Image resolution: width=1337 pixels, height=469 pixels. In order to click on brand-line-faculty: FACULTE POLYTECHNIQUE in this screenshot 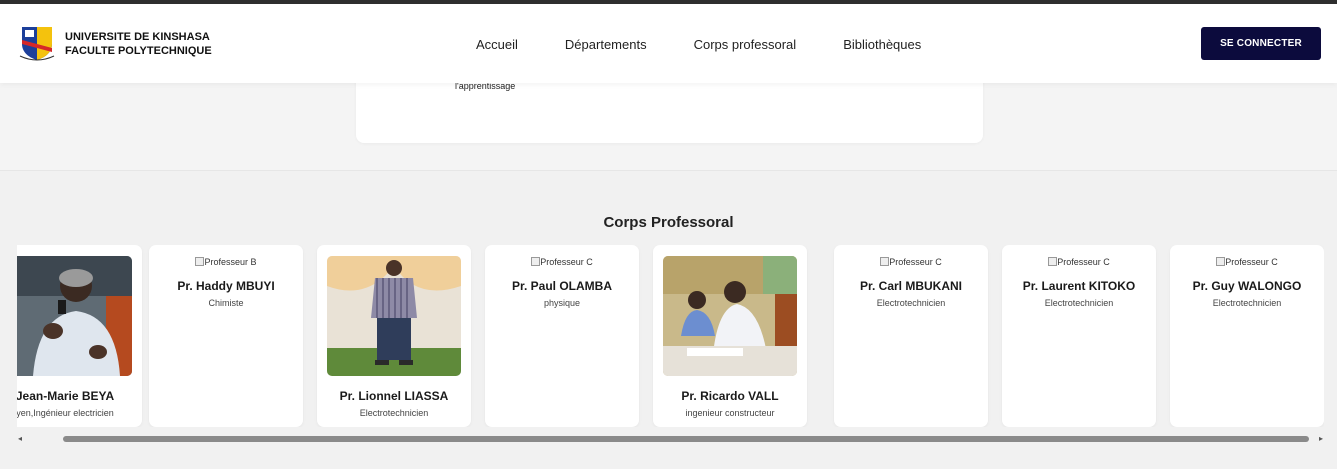, I will do `click(138, 51)`.